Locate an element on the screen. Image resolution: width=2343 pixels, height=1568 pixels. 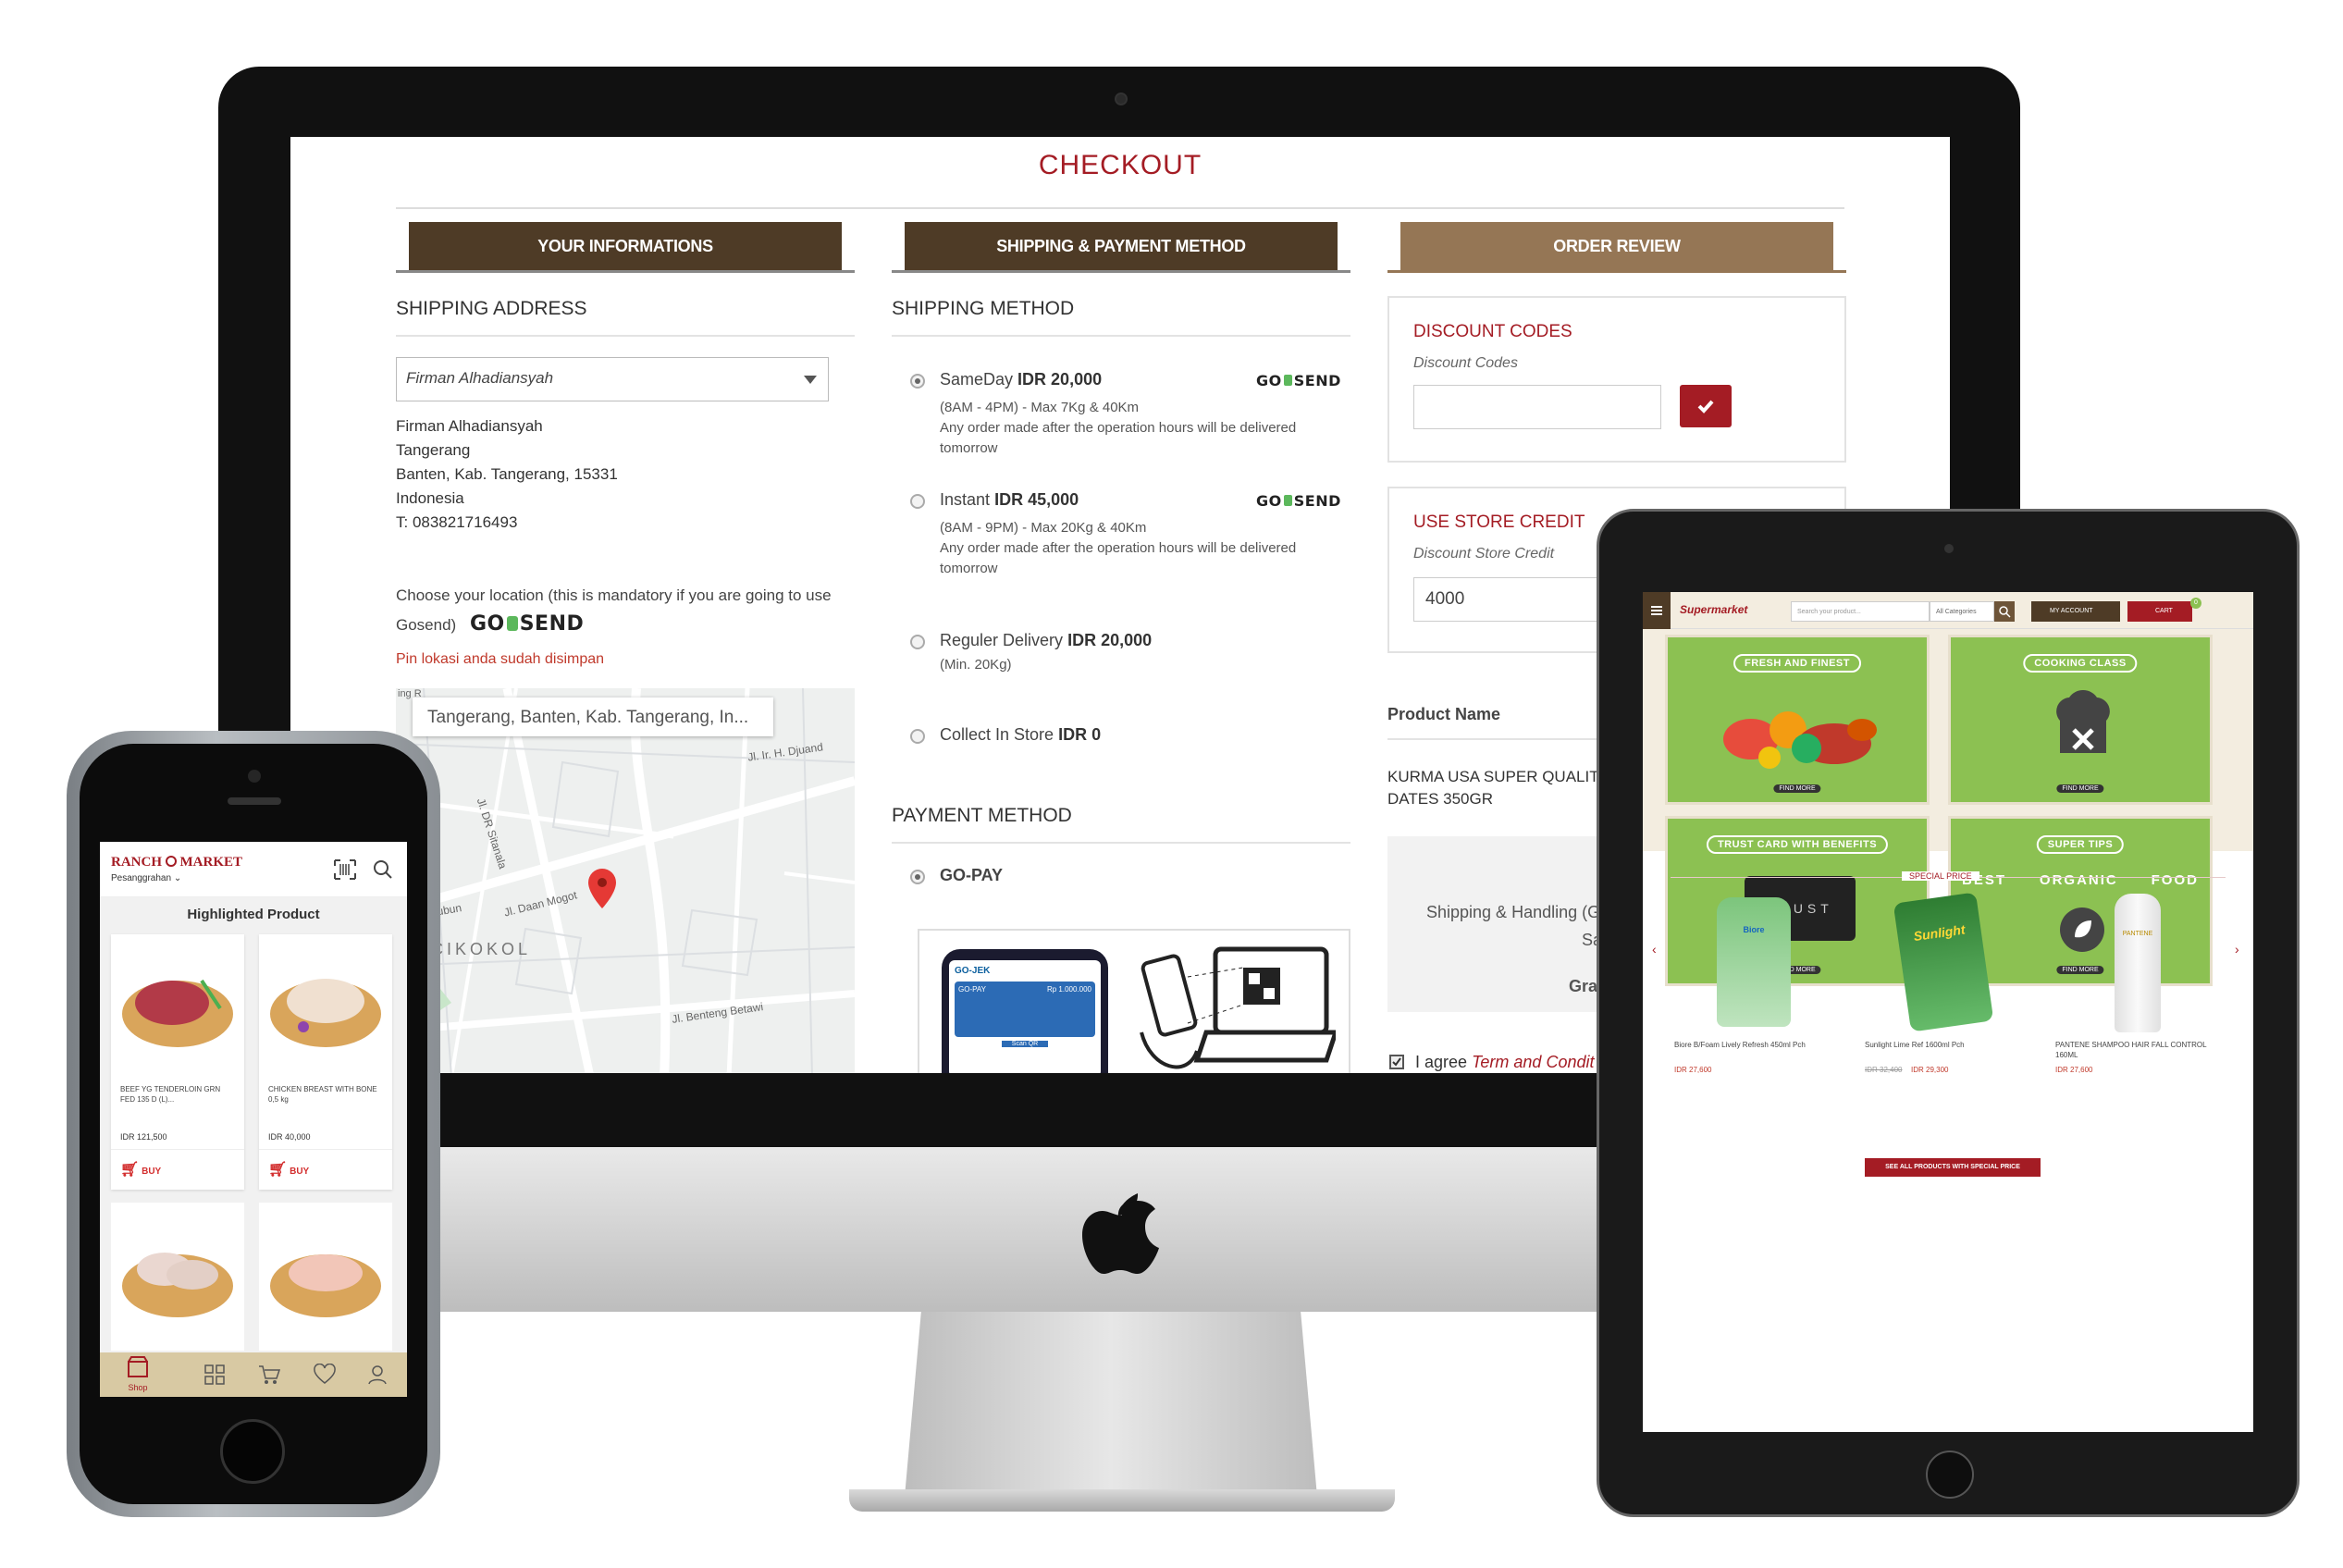
camera-icon is located at coordinates (254, 776).